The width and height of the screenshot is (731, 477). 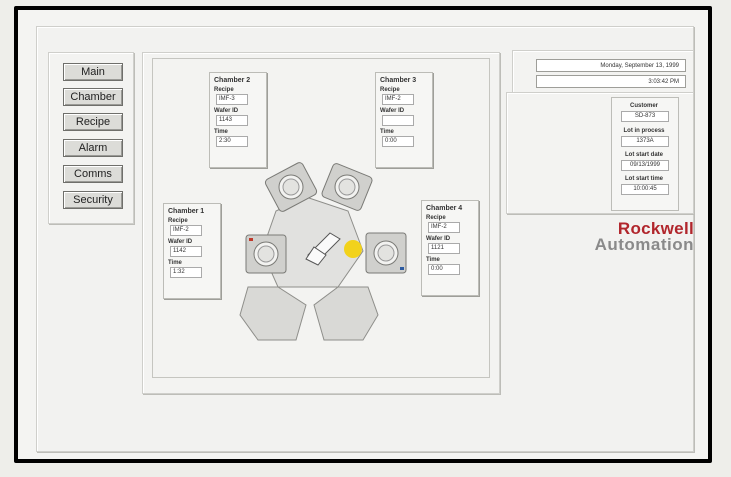 I want to click on chamber4-recipe-label: Recipe, so click(x=436, y=218).